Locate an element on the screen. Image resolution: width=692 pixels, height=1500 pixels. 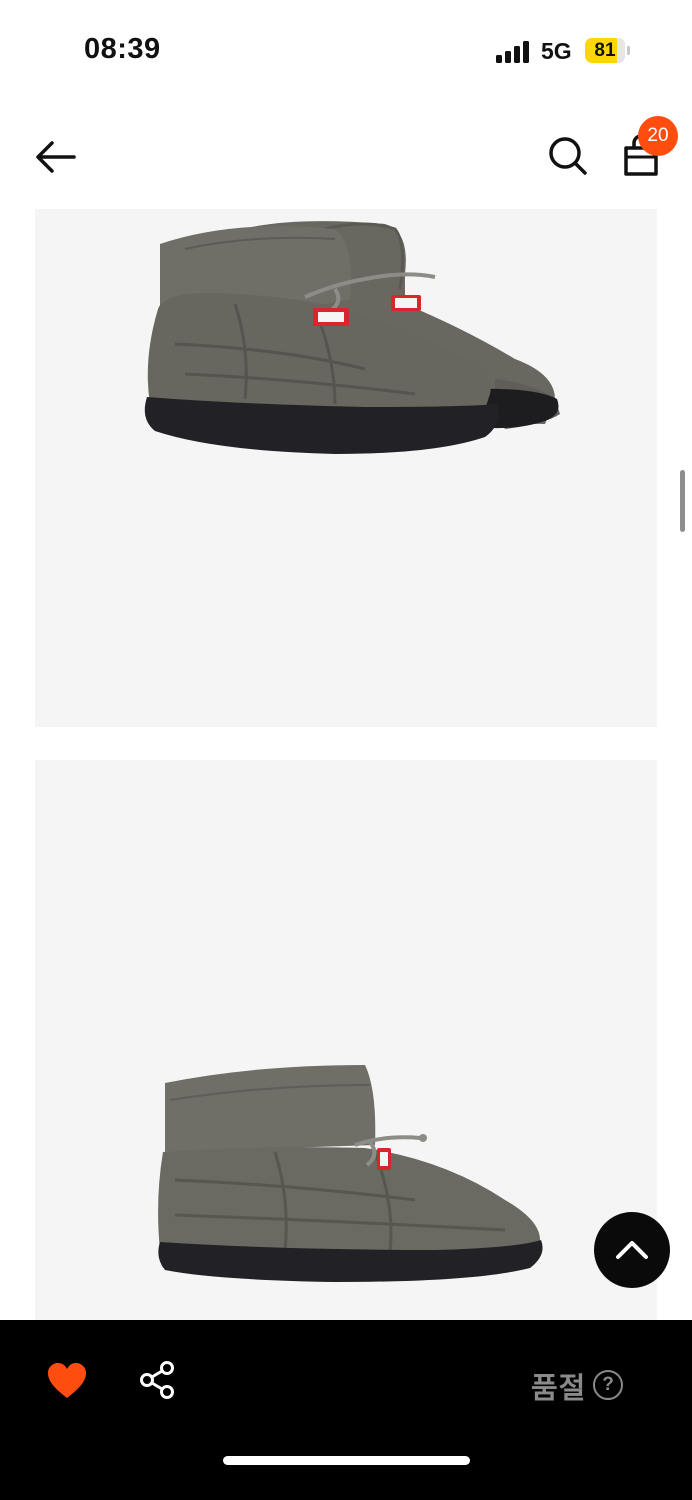
status-time: 08:39 is located at coordinates (122, 49).